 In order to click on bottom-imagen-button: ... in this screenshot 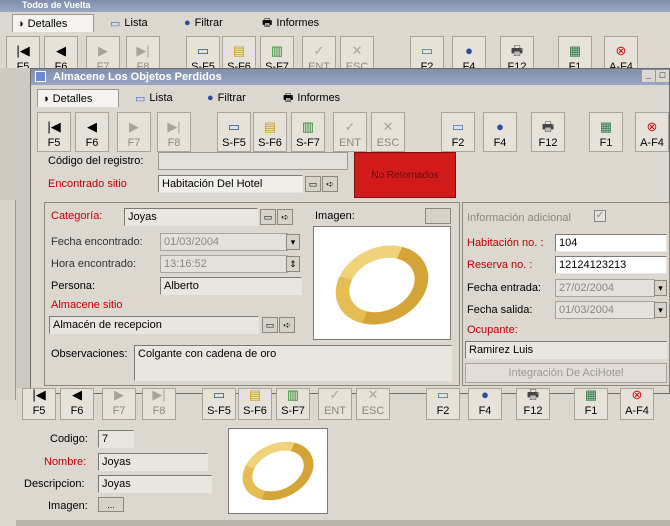, I will do `click(111, 504)`.